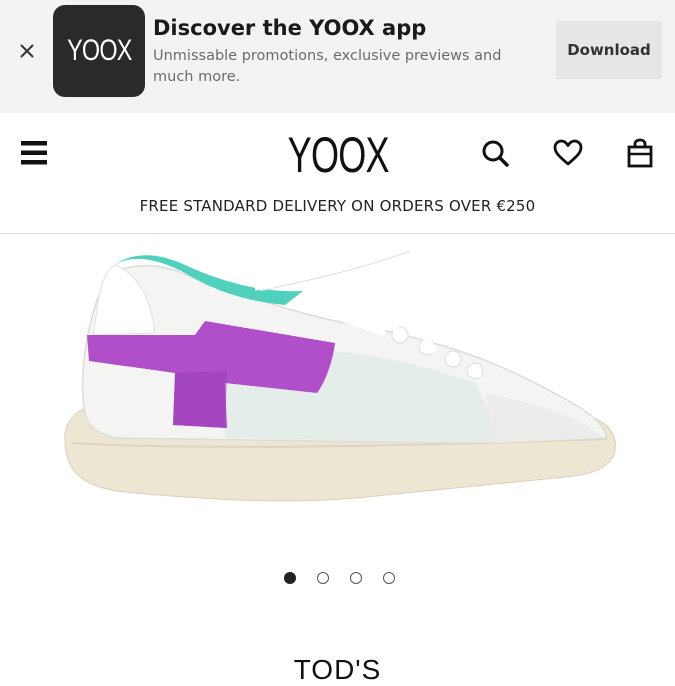  I want to click on hamburger-menu-icon, so click(34, 153).